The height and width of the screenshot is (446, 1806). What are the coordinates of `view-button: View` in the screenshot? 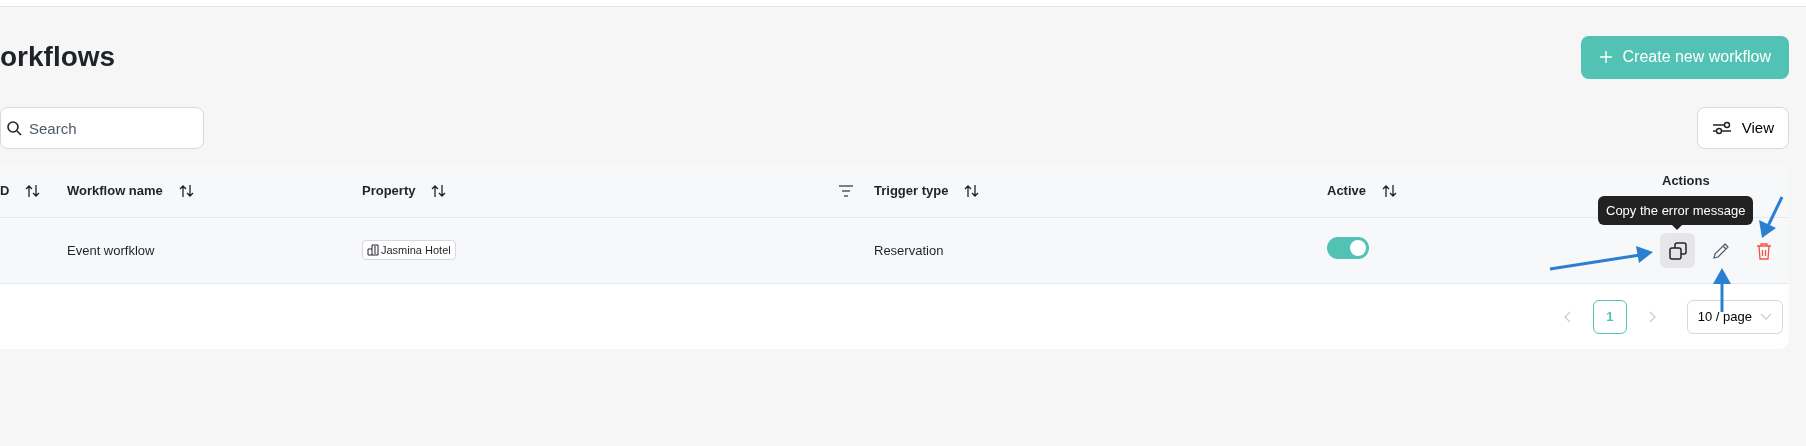 It's located at (1742, 128).